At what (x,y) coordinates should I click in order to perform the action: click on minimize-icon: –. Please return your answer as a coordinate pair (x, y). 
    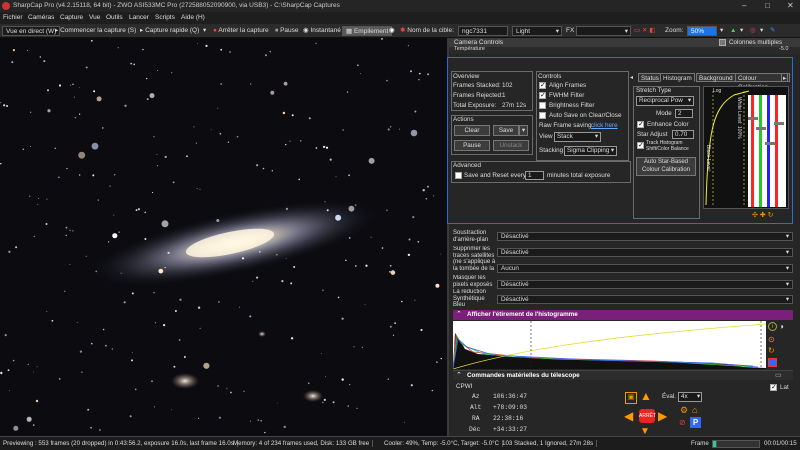
    Looking at the image, I should click on (744, 5).